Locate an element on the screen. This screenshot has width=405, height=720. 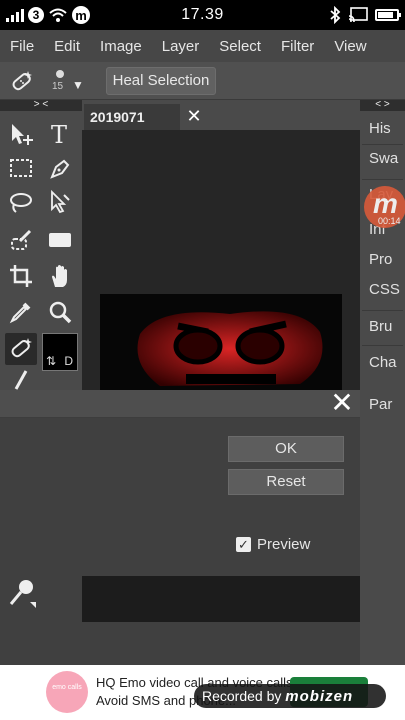
recorder-watermark: Recorded by mobizen is located at coordinates (290, 696).